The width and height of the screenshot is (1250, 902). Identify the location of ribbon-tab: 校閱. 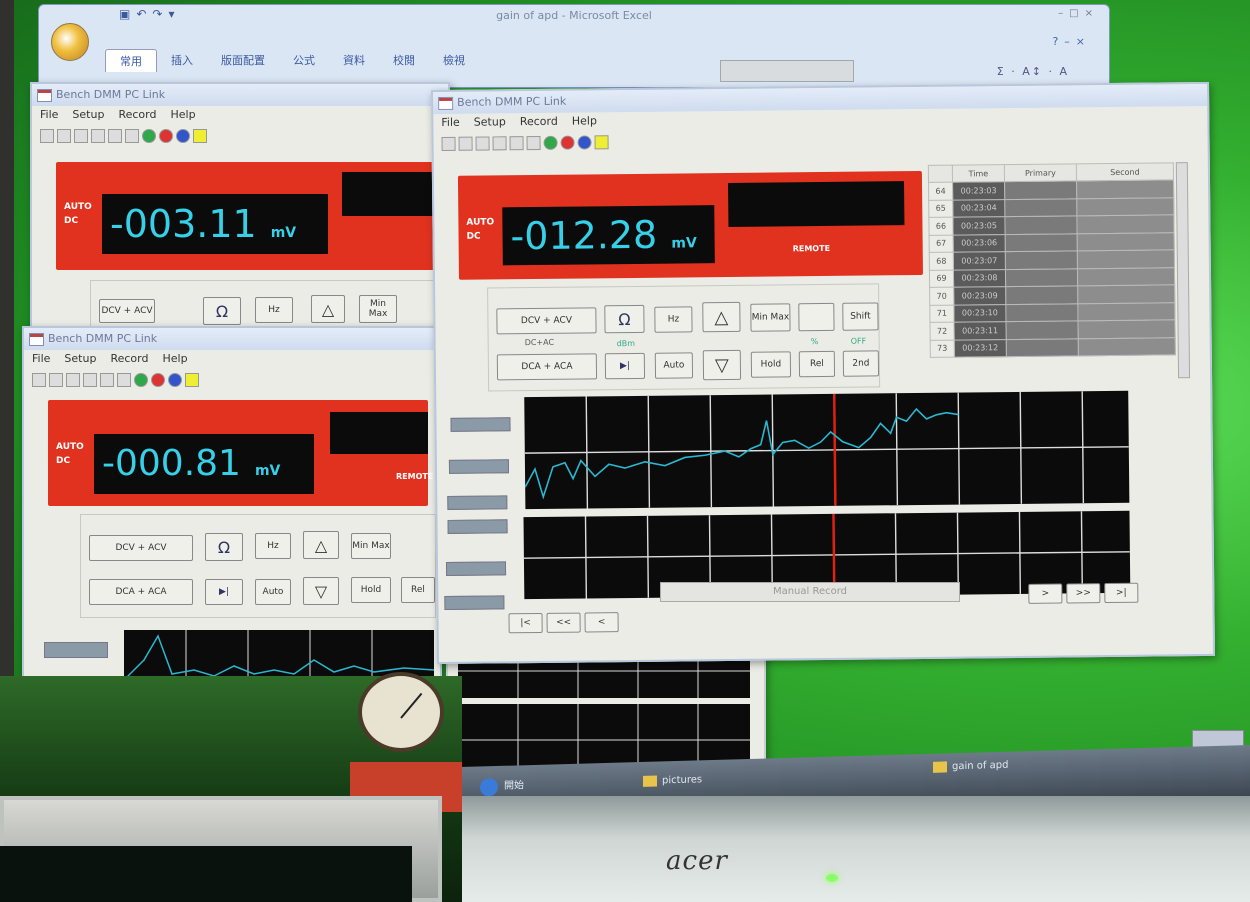
(404, 60).